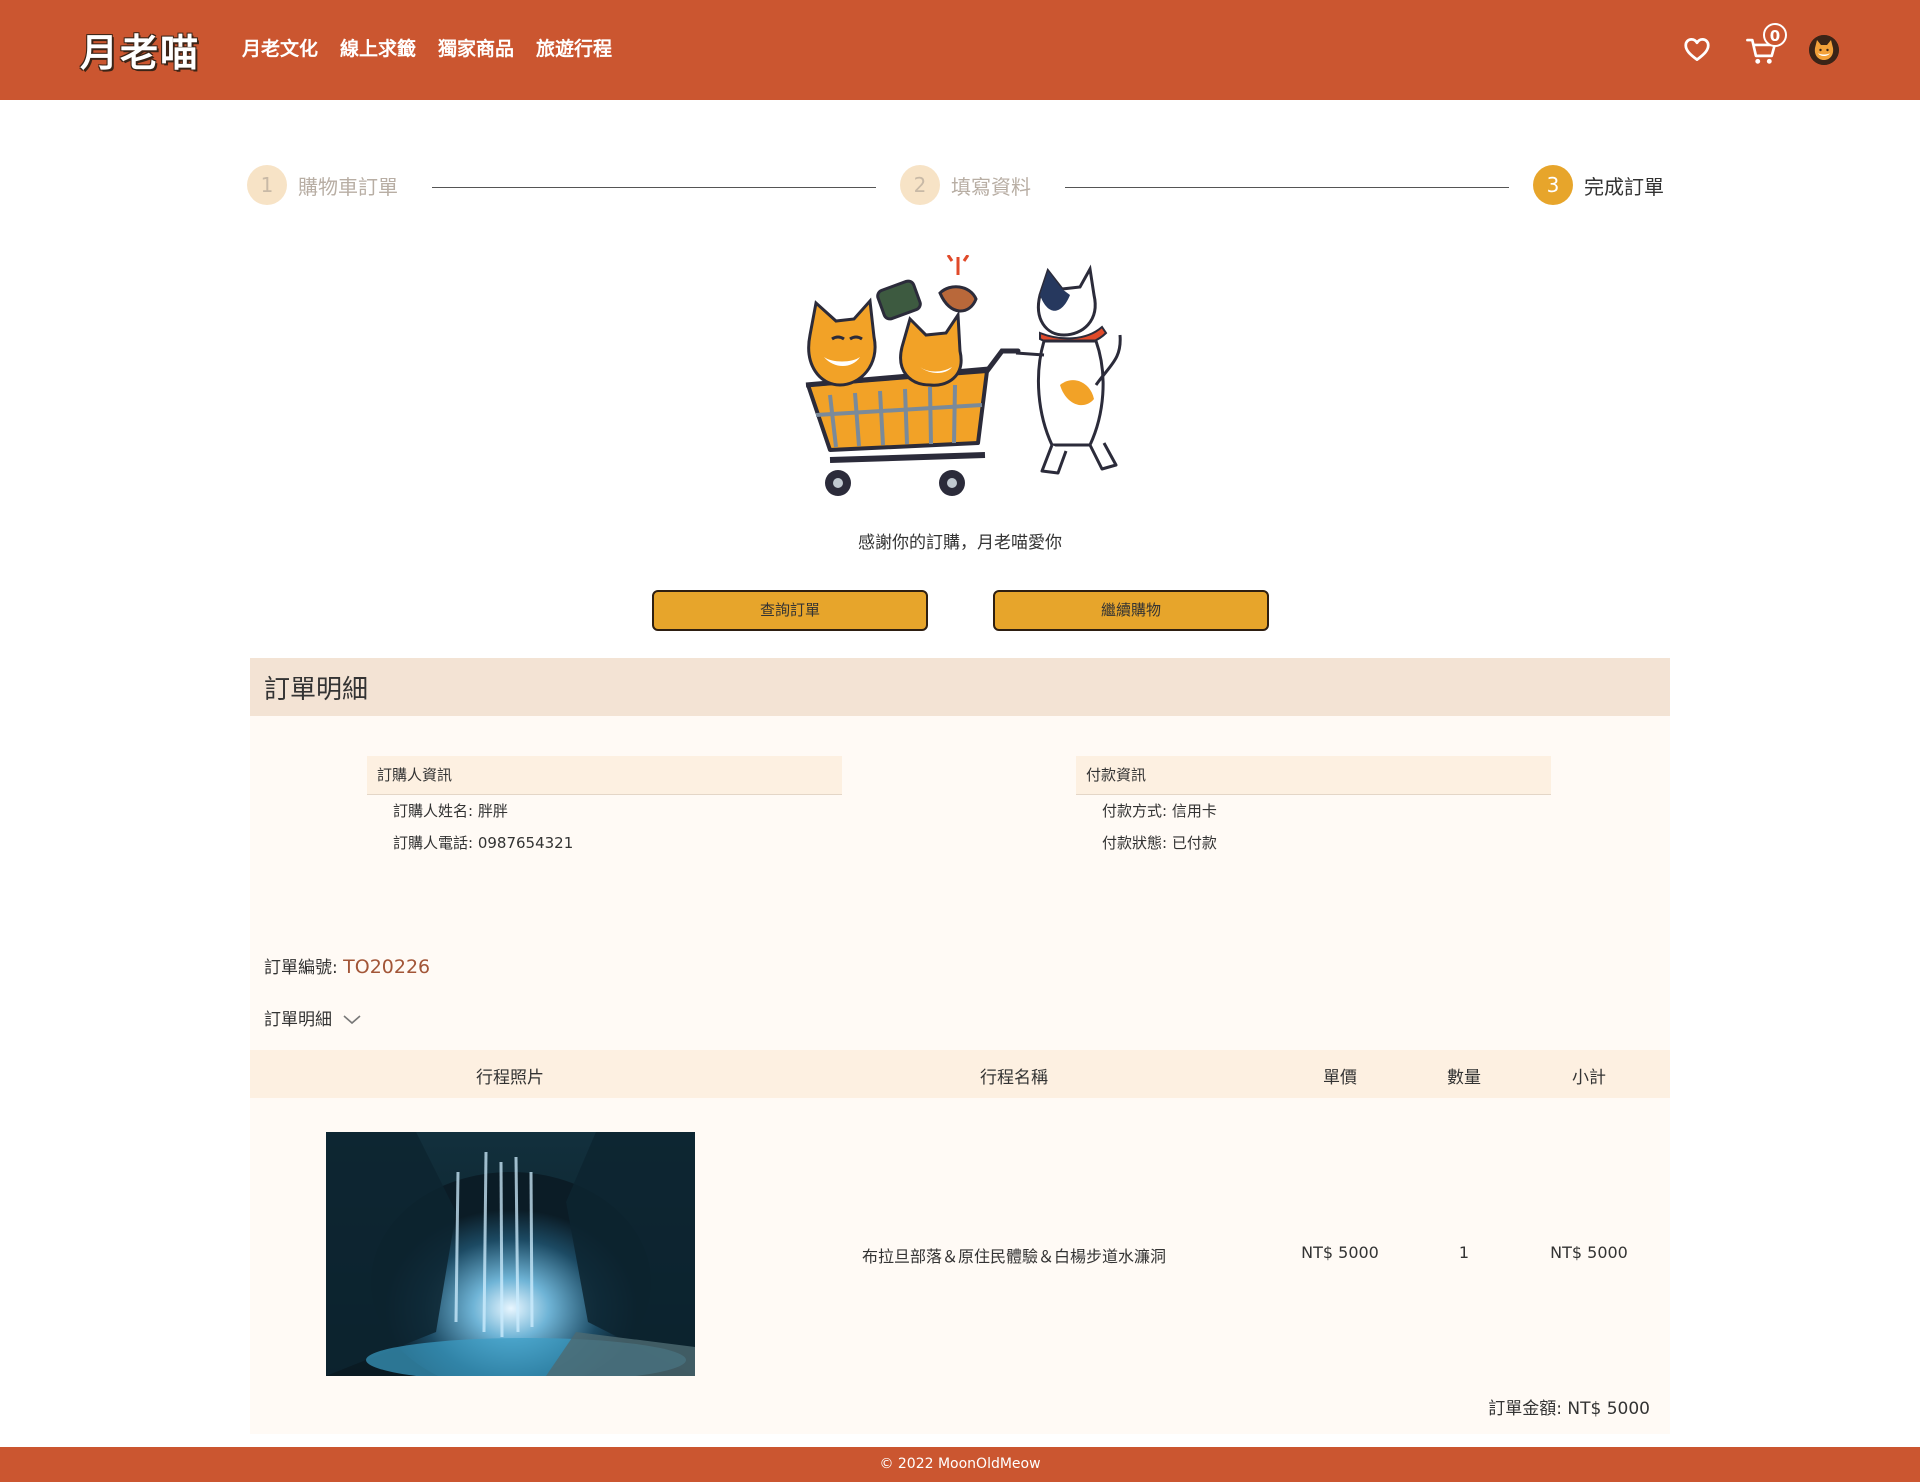 This screenshot has width=1920, height=1482. Describe the element at coordinates (574, 47) in the screenshot. I see `nav-link-tours: 旅遊行程` at that location.